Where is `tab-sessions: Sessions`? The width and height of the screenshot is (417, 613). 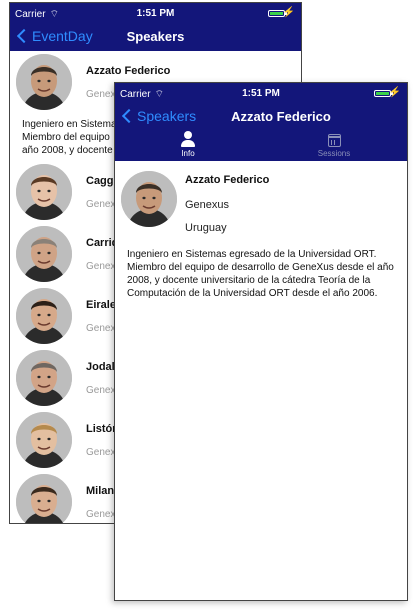 tab-sessions: Sessions is located at coordinates (334, 146).